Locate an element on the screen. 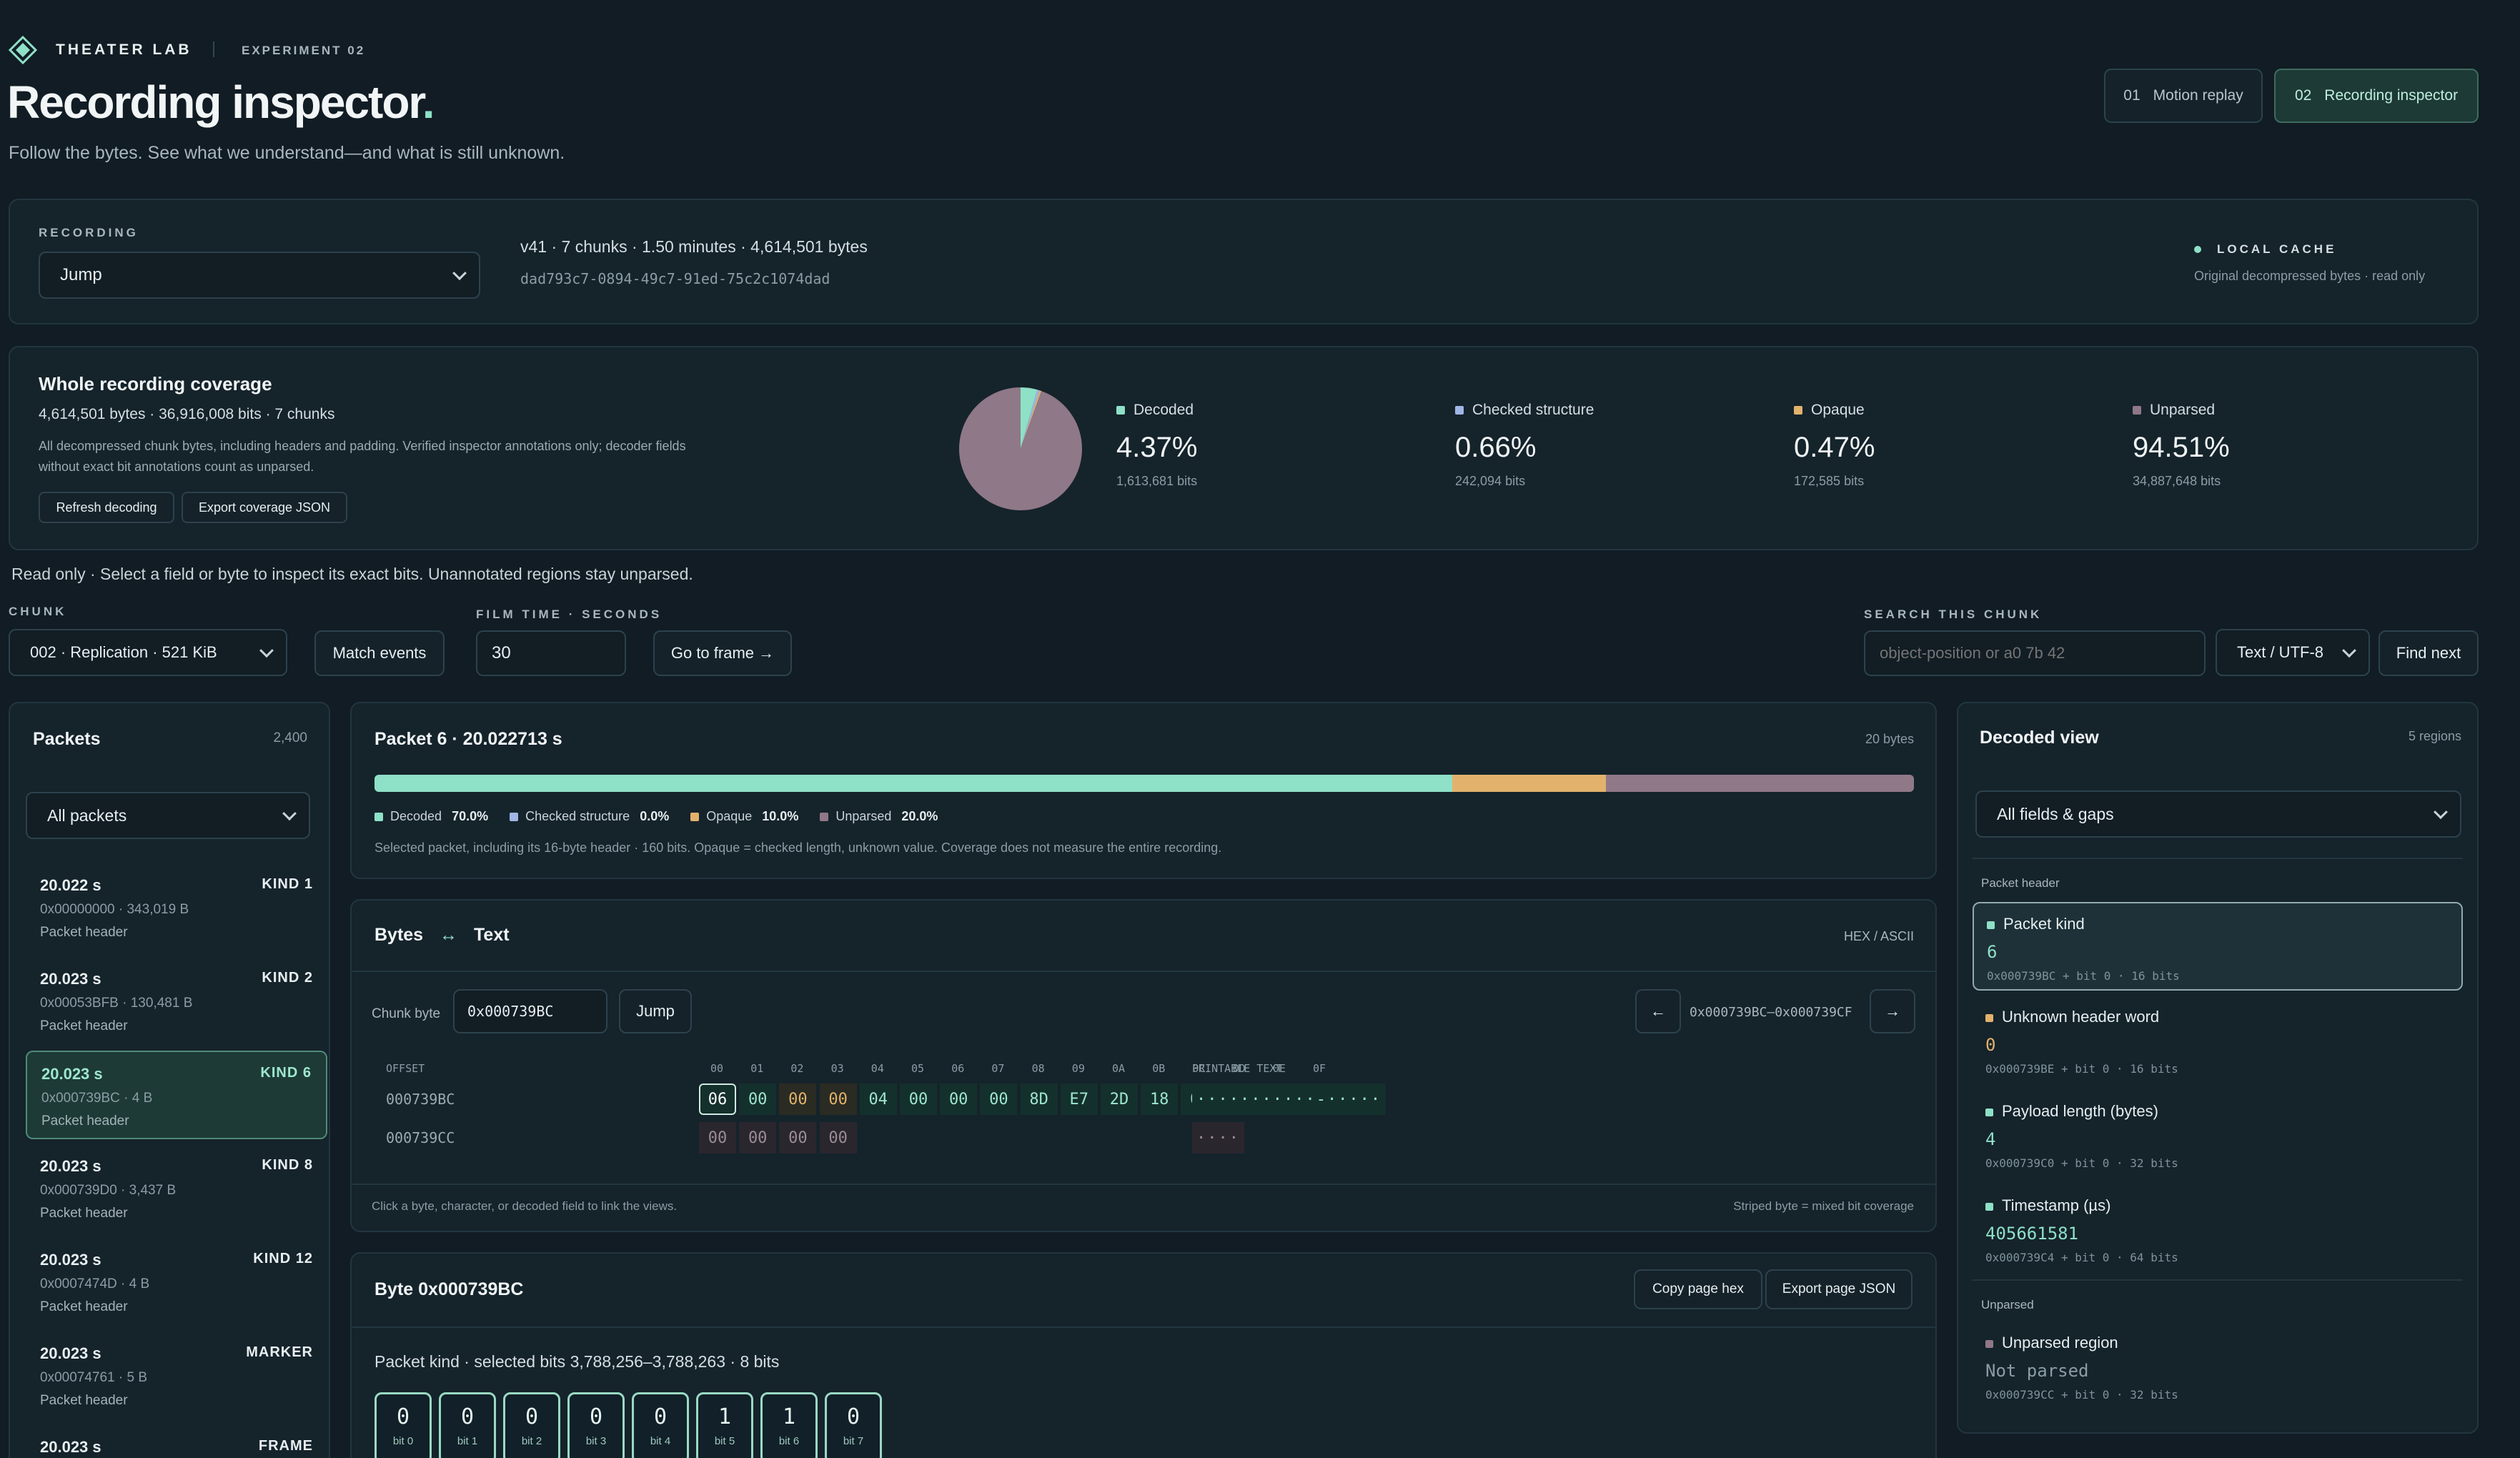  packets-filter-select: All packets is located at coordinates (168, 816).